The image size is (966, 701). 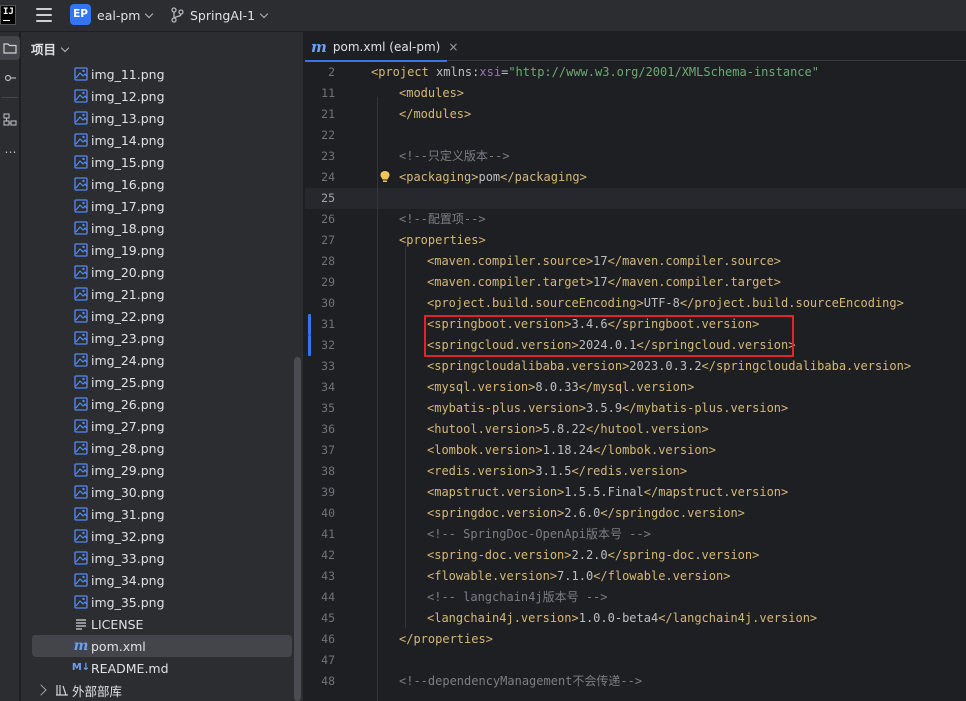 I want to click on code-text: <mysql.version>8.0.33</mysql.version>, so click(x=560, y=387).